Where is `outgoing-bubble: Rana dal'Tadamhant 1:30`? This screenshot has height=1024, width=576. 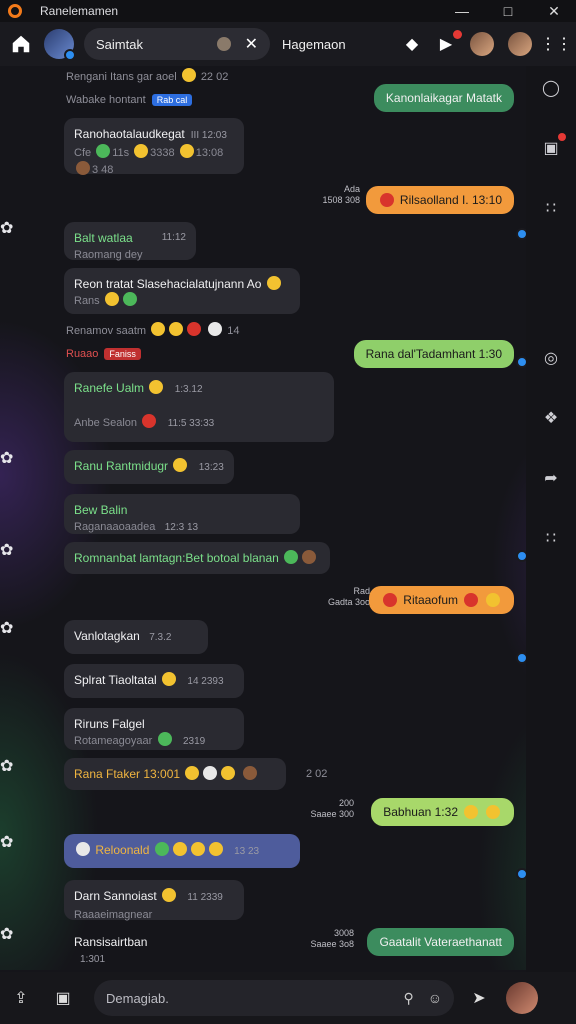
outgoing-bubble: Rana dal'Tadamhant 1:30 is located at coordinates (433, 354).